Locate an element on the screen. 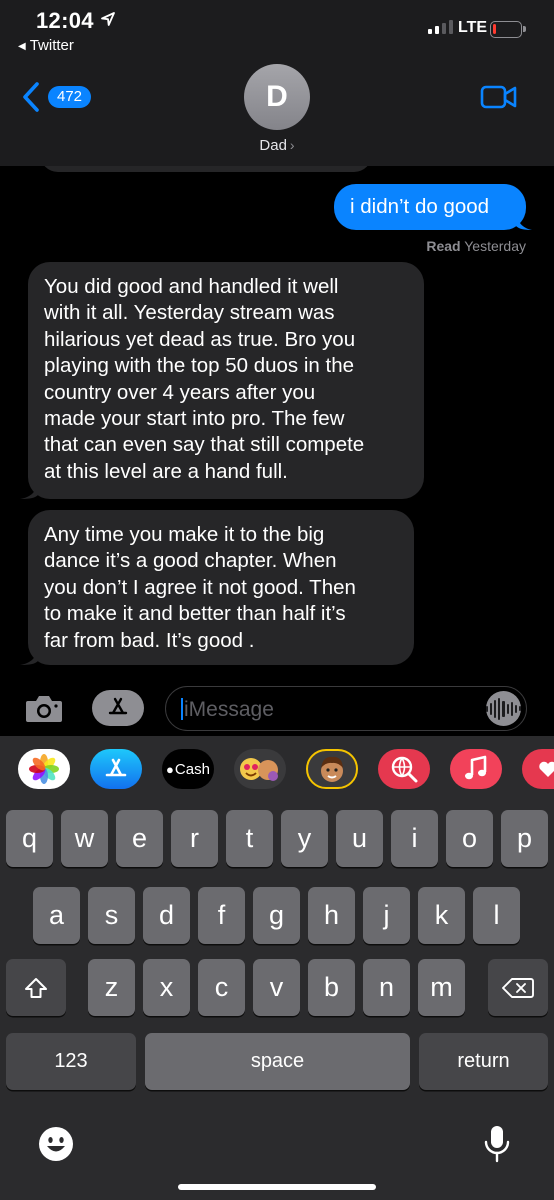 The width and height of the screenshot is (554, 1200). apple-logo-icon: ● is located at coordinates (170, 769).